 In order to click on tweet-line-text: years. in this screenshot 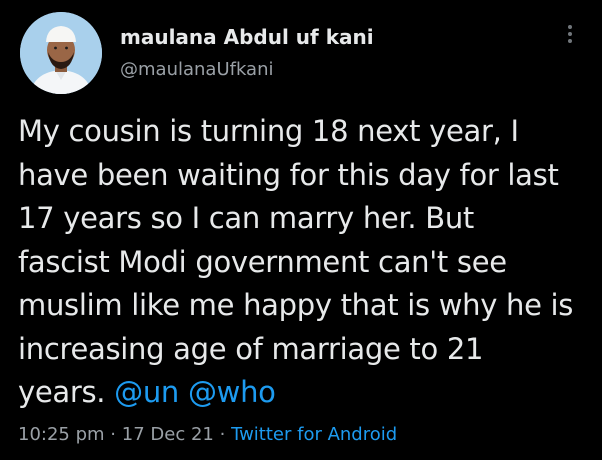, I will do `click(62, 392)`.